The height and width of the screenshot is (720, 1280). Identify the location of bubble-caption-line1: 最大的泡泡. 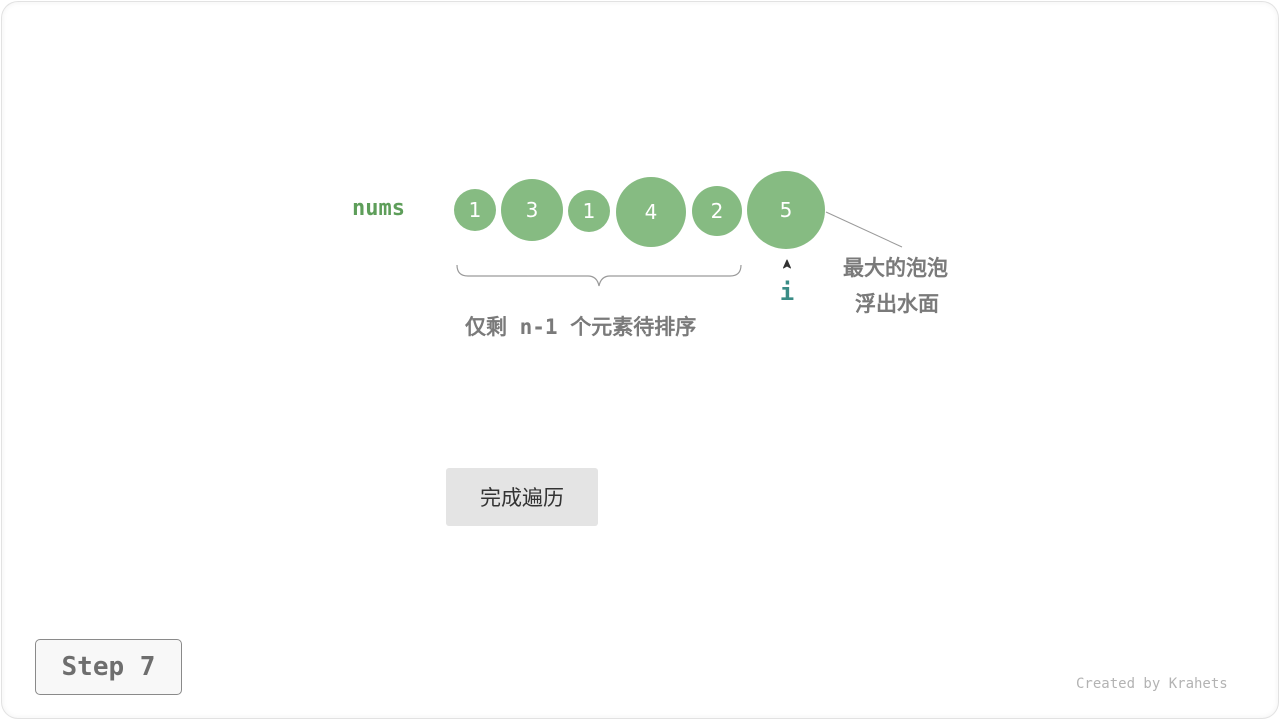
(895, 268).